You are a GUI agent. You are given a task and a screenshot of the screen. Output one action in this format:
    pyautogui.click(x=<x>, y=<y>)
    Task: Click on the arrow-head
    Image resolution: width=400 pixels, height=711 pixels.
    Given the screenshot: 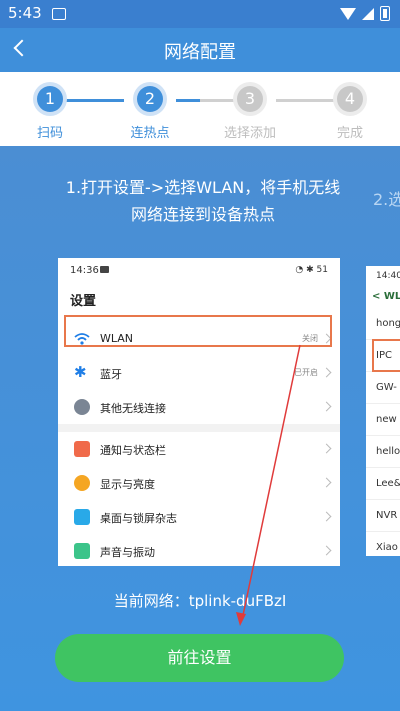 What is the action you would take?
    pyautogui.click(x=241, y=619)
    